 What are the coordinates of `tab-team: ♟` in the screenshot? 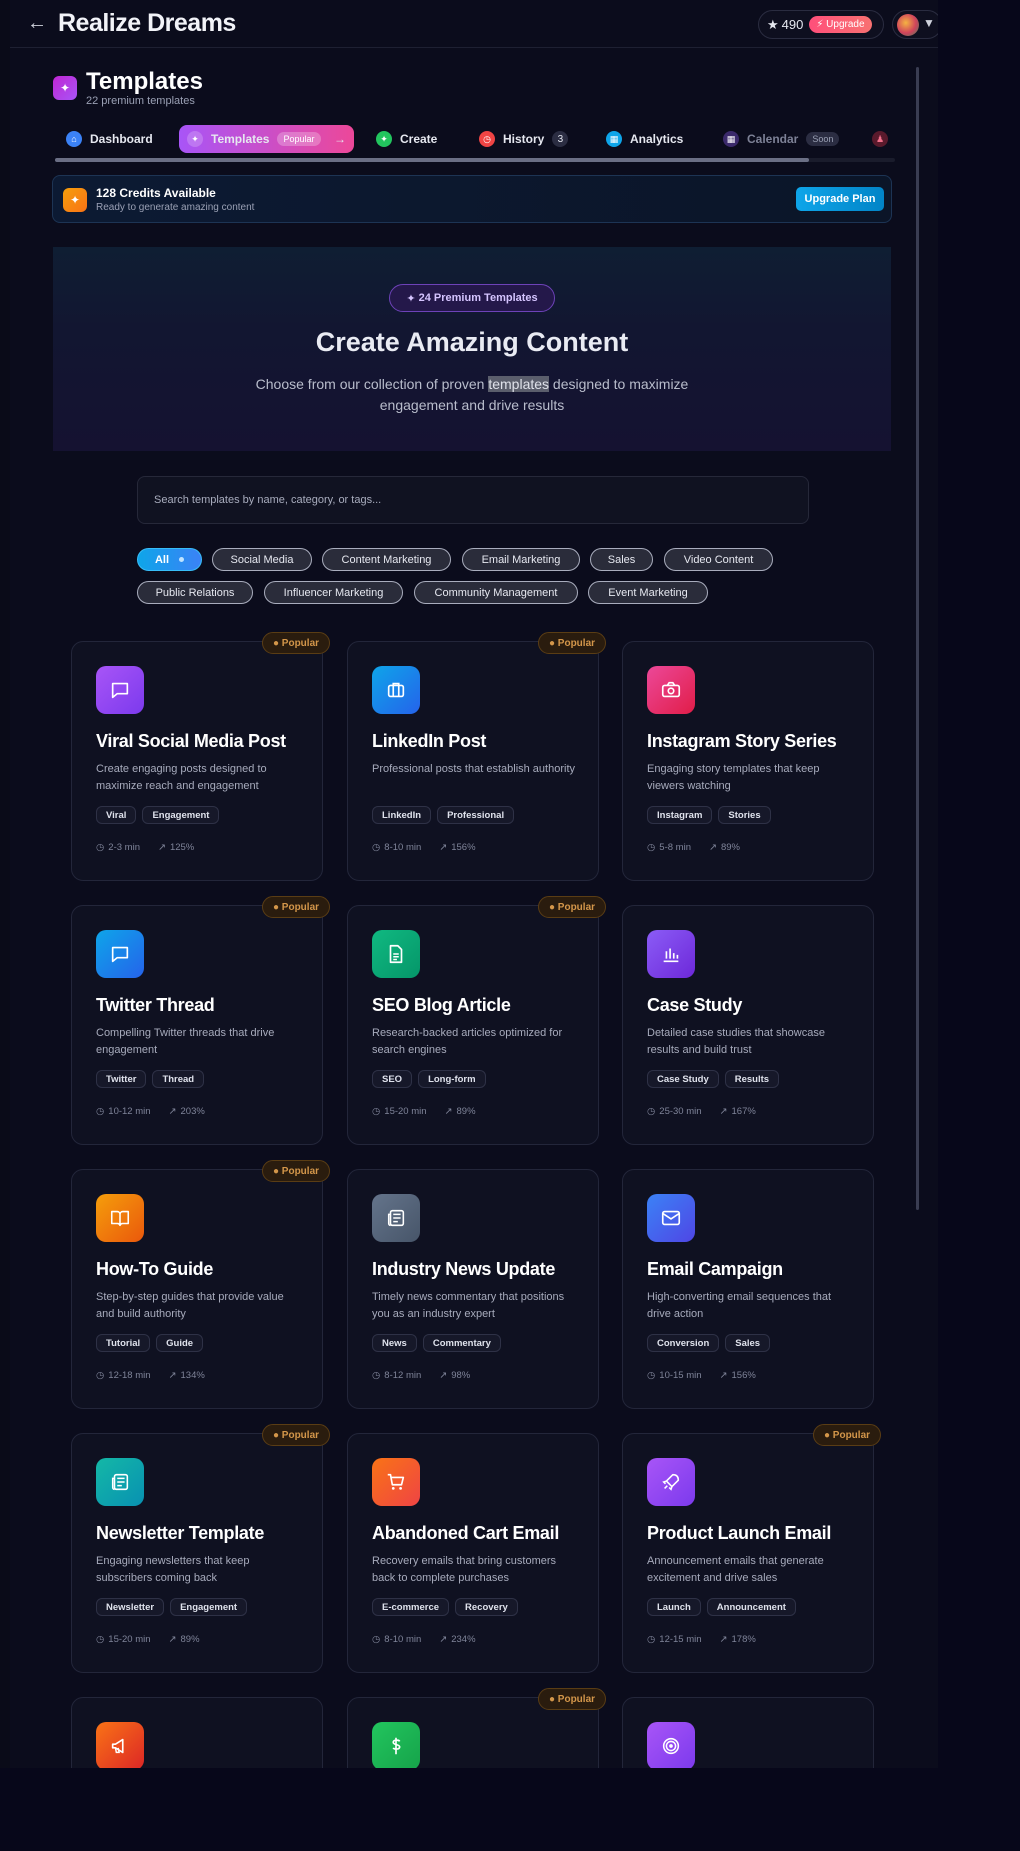 It's located at (884, 139).